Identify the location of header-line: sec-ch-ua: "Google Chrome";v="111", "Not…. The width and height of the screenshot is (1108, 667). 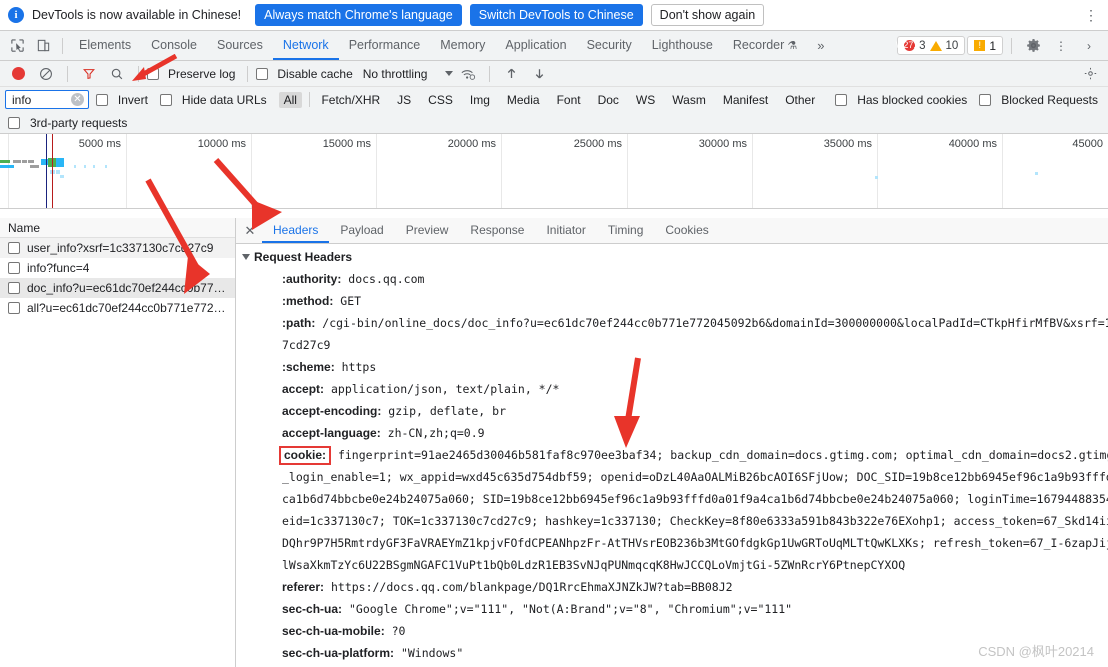
(672, 609).